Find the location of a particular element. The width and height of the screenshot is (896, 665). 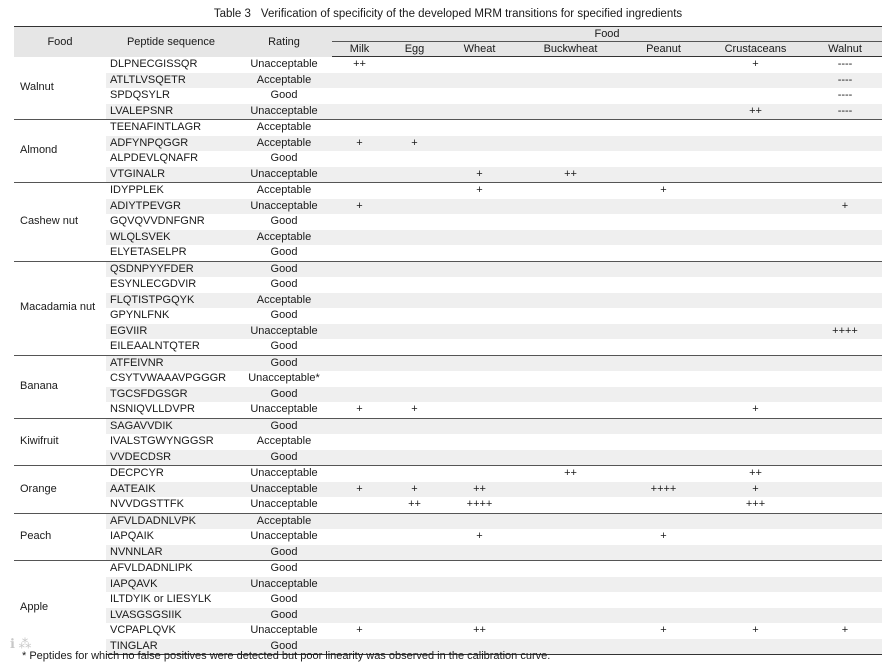

table-row: CSYTVWAAAVPGGGR Unacceptable* is located at coordinates (448, 379).